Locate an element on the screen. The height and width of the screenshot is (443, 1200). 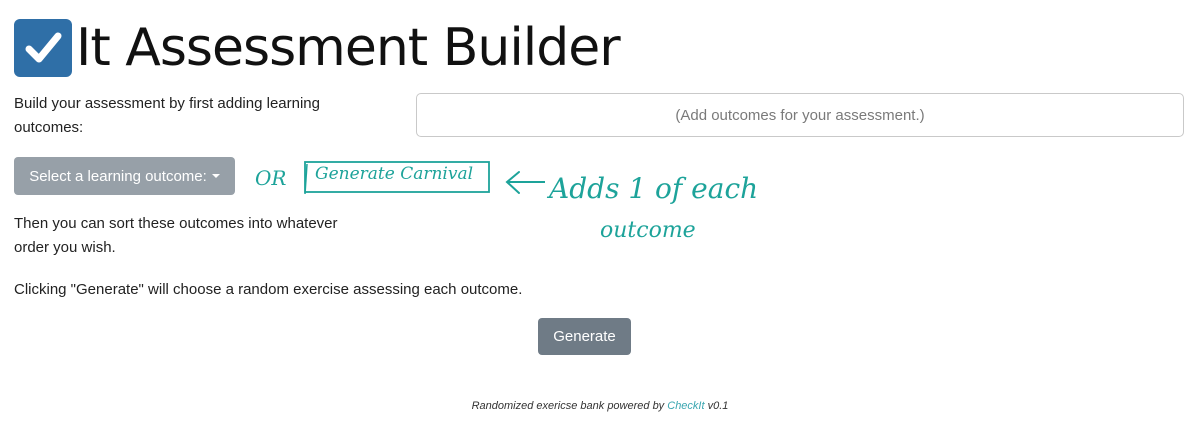
outcomes-placeholder: (Add outcomes for your assessment.) is located at coordinates (800, 115).